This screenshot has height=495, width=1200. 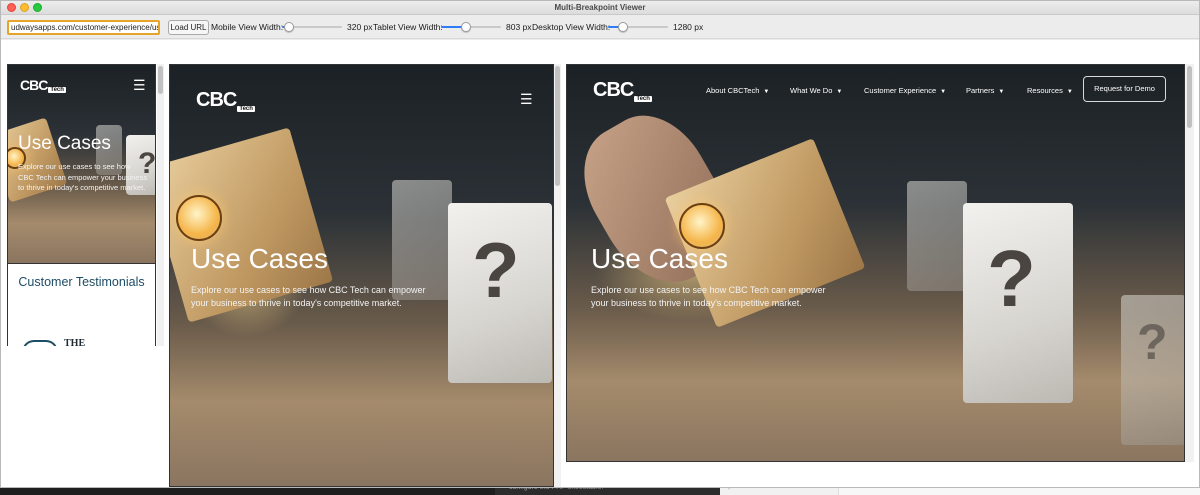 I want to click on tablet-width-slider, so click(x=471, y=27).